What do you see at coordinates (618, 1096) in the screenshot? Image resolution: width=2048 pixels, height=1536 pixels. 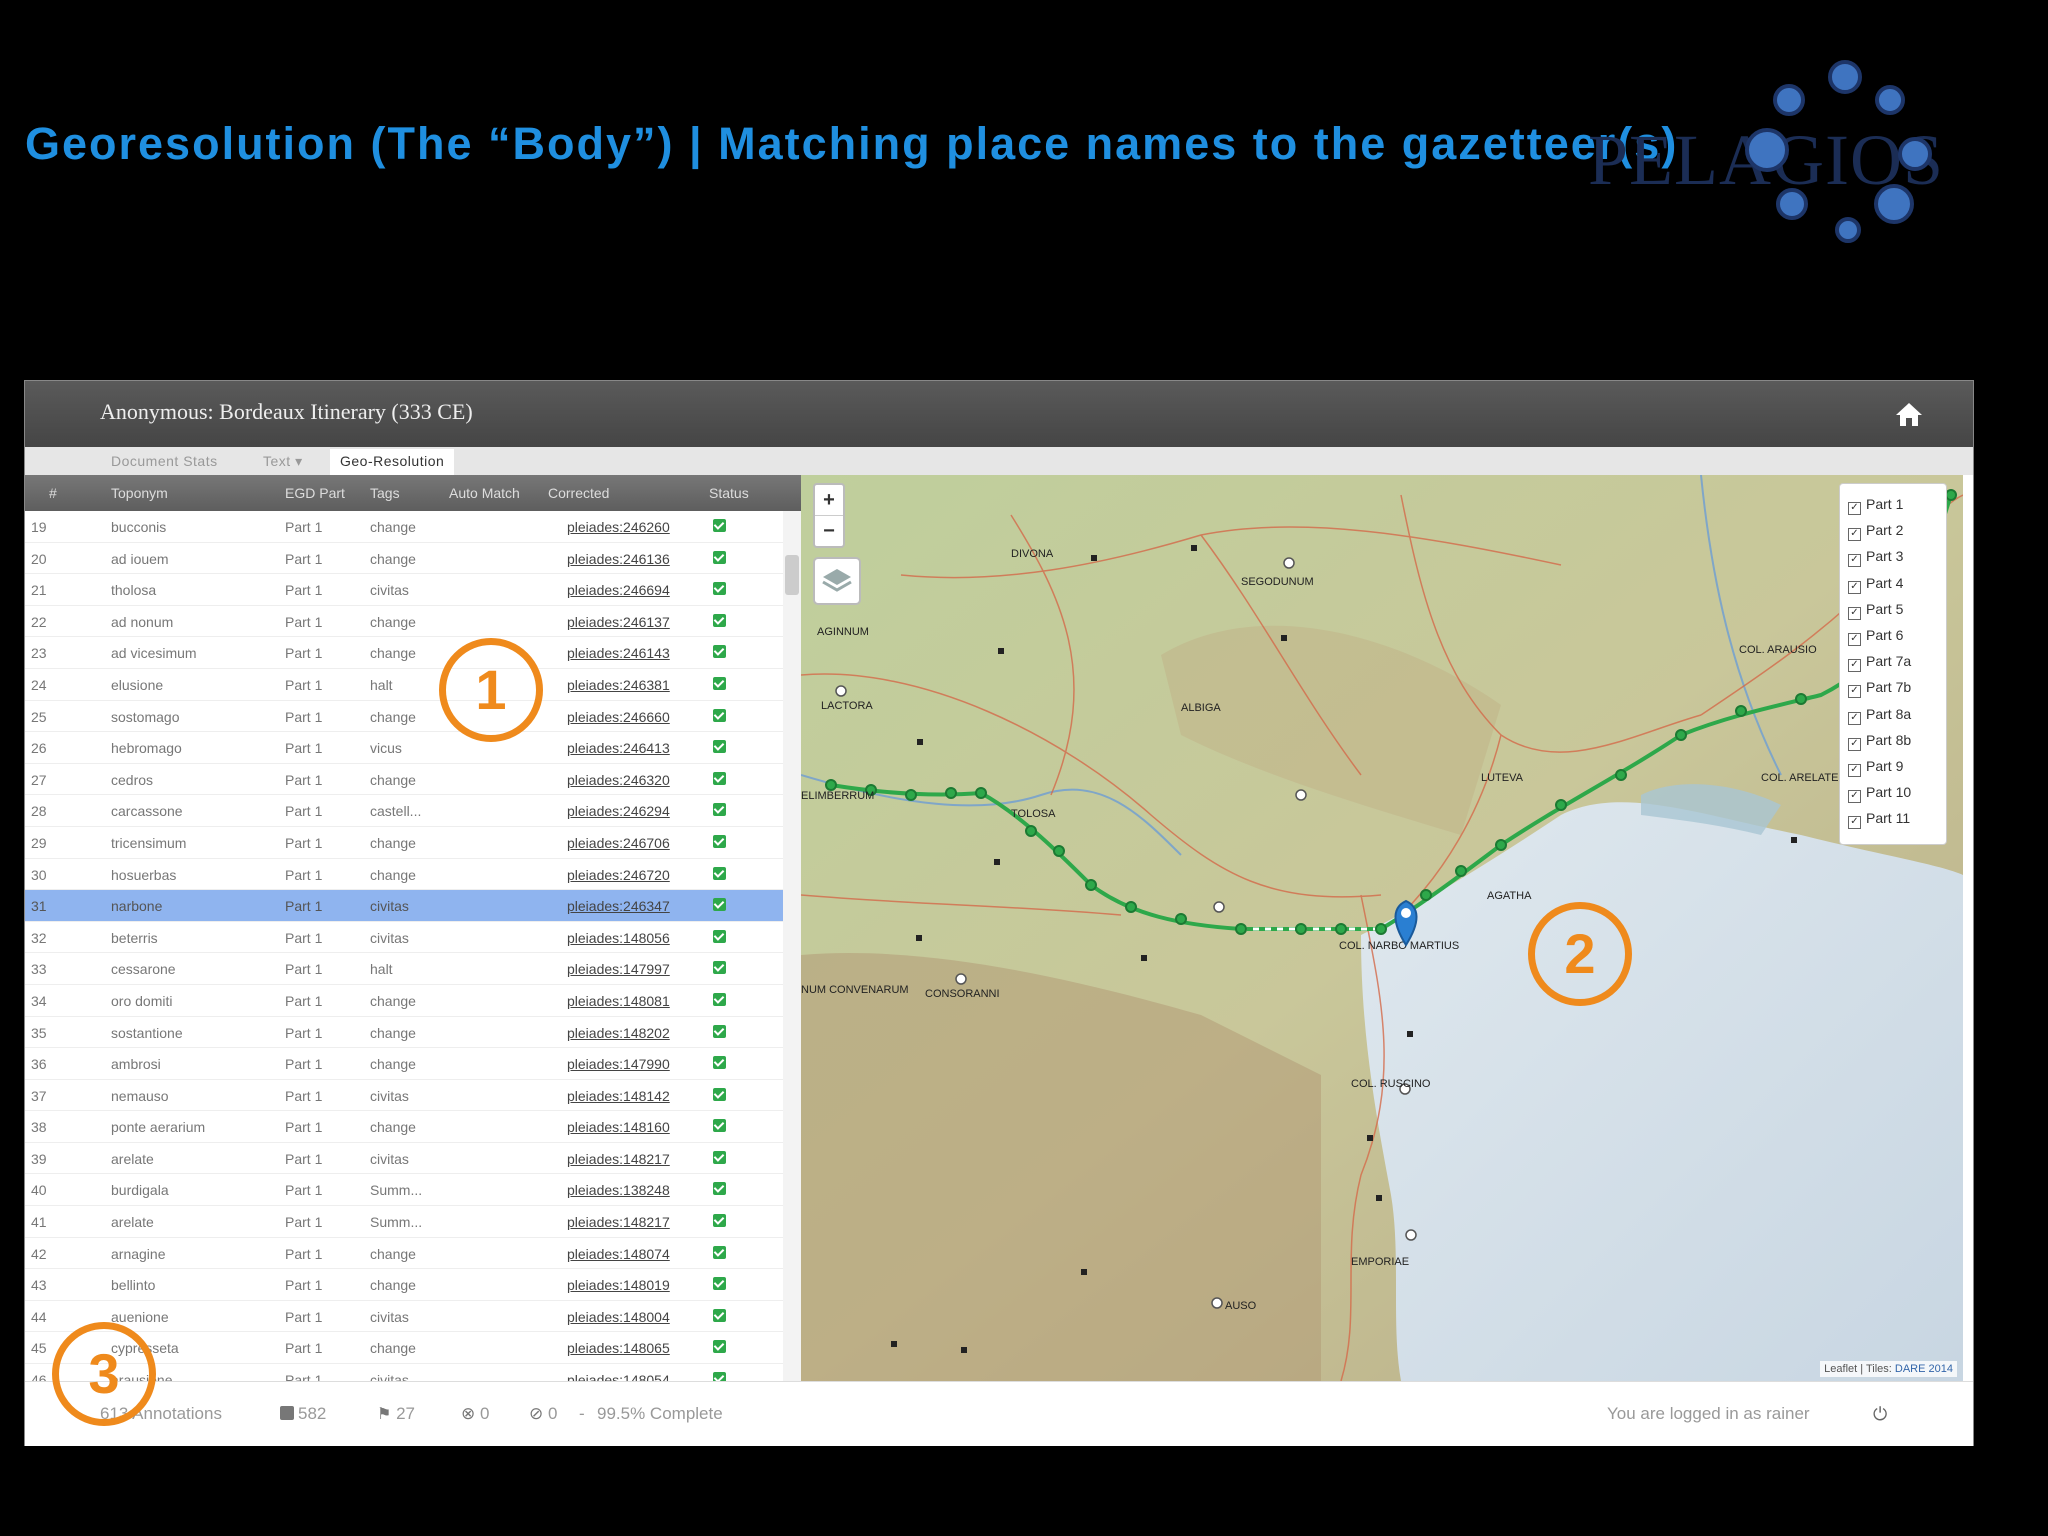 I see `corrected-link: pleiades:148142` at bounding box center [618, 1096].